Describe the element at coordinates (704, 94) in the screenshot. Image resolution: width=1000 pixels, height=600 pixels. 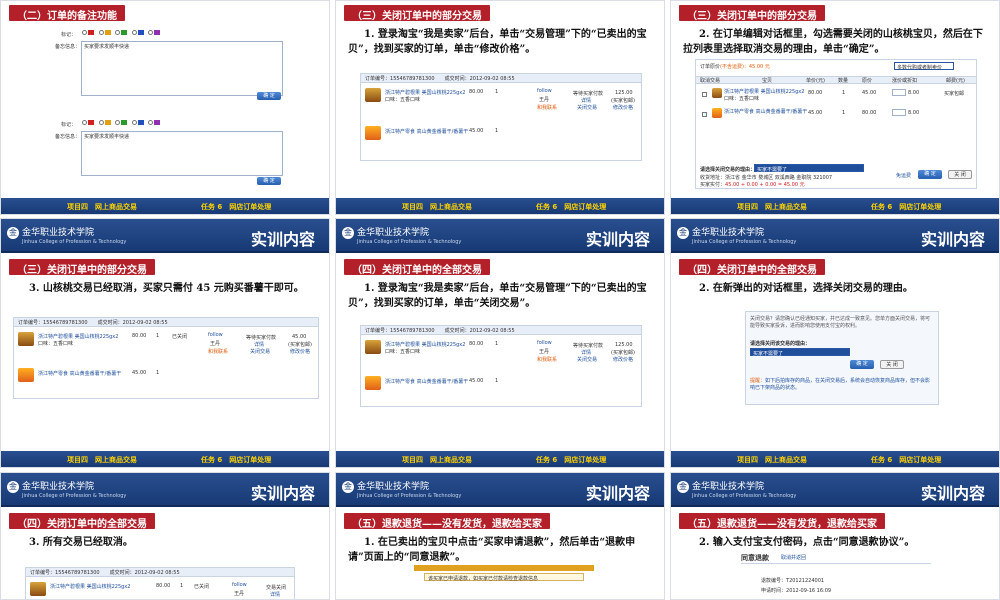
I see `cancel-checkbox` at that location.